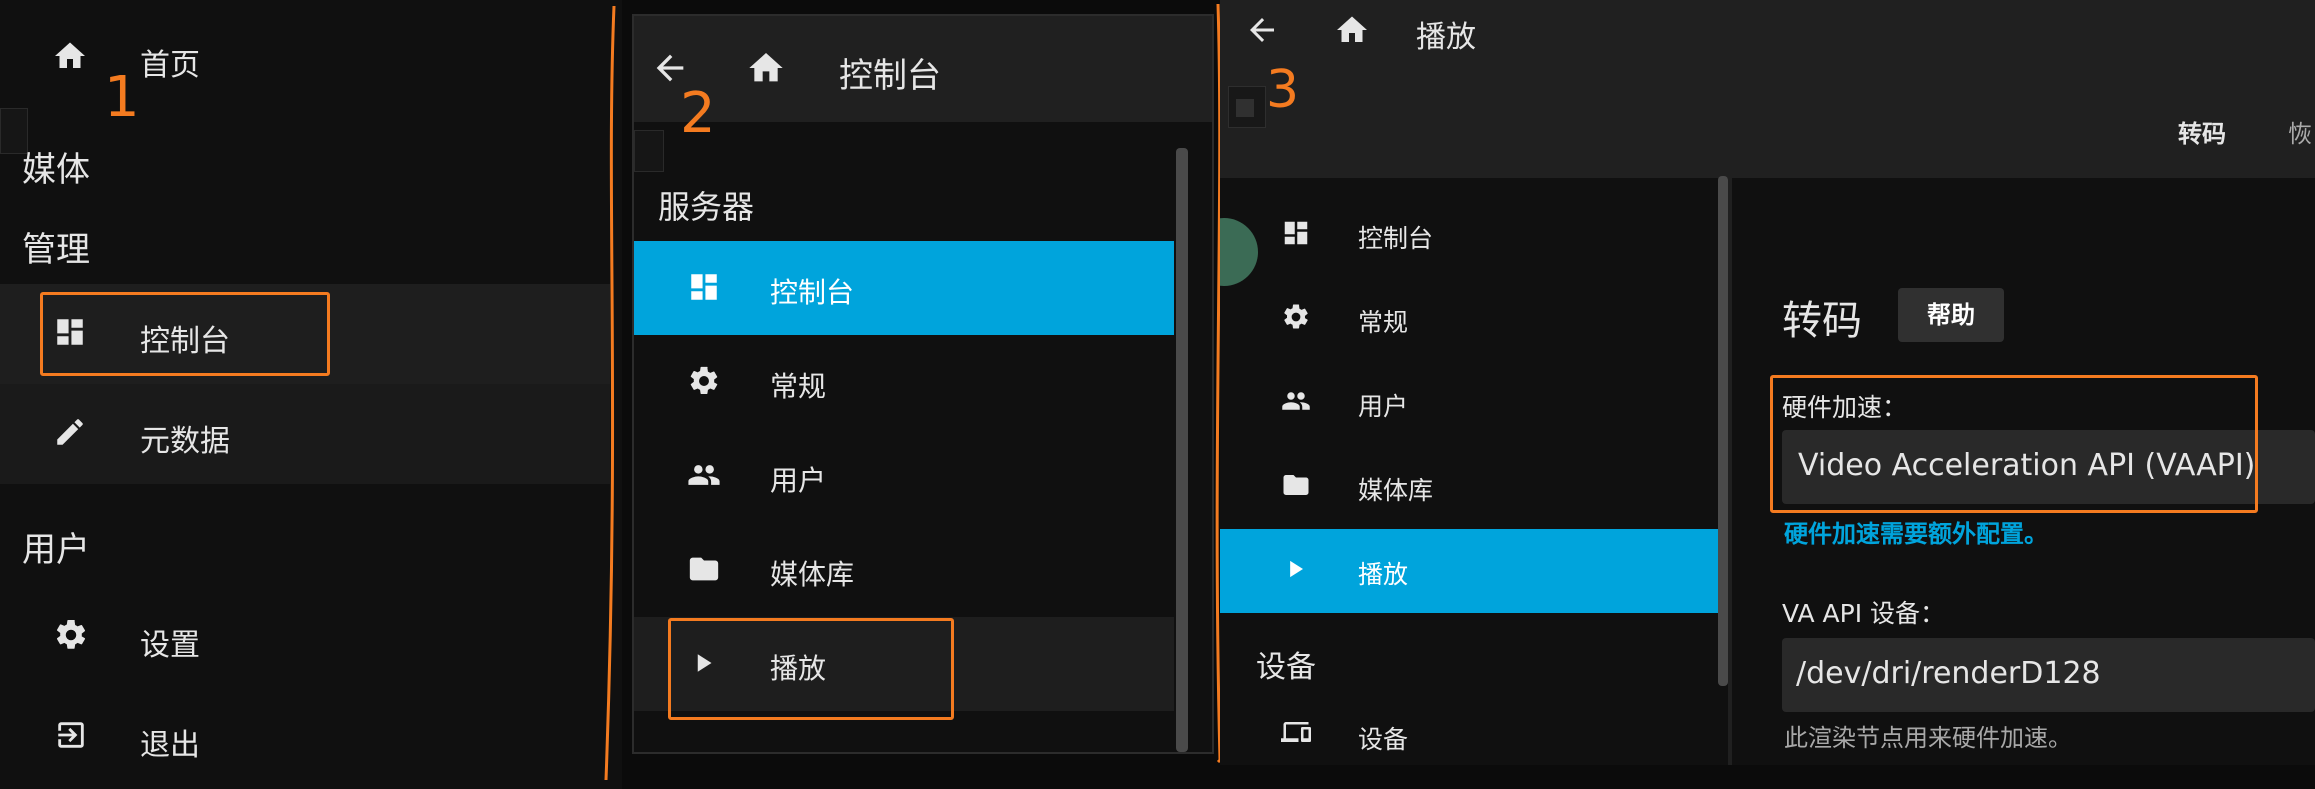 Image resolution: width=2315 pixels, height=789 pixels. What do you see at coordinates (56, 250) in the screenshot?
I see `section-admin: 管理` at bounding box center [56, 250].